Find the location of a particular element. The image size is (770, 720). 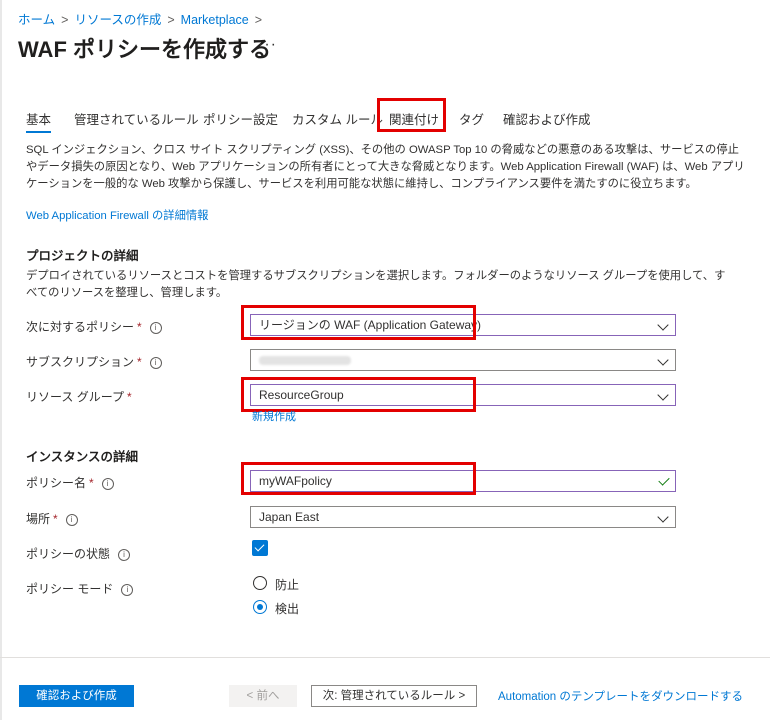

policy-for-label: 次に対するポリシー * i is located at coordinates (94, 326).